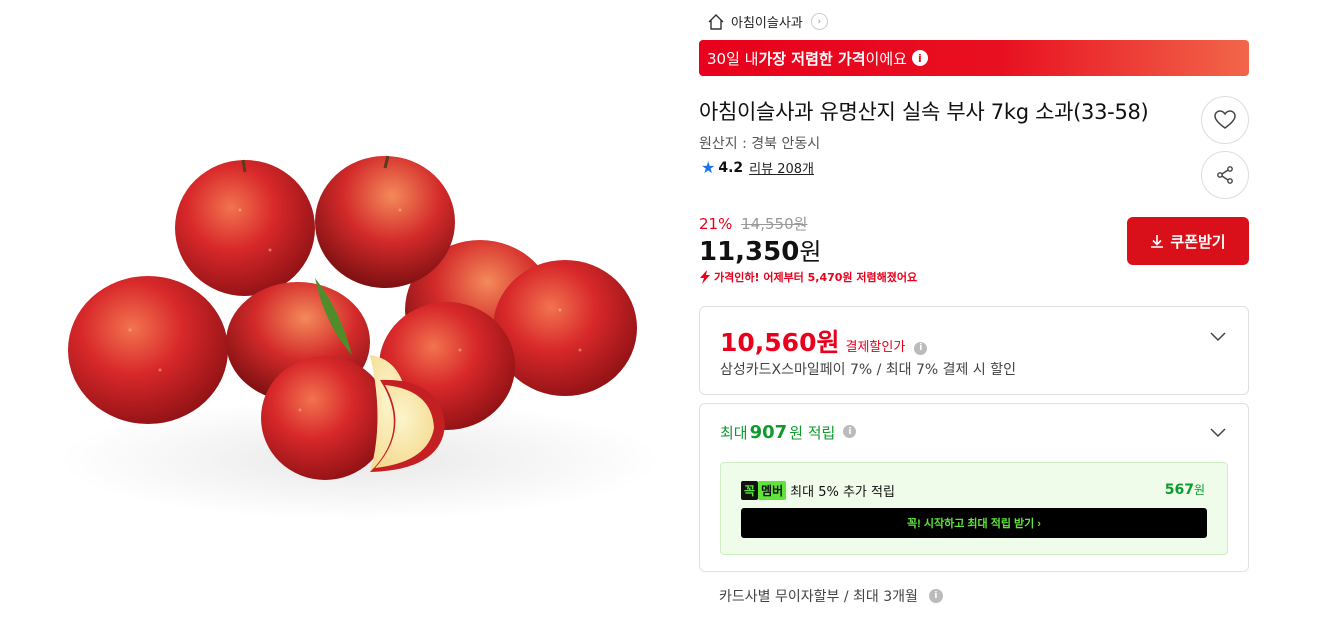 This screenshot has height=625, width=1332. I want to click on member-row: 꼭 멤버 최대 5% 추가 적립, so click(818, 490).